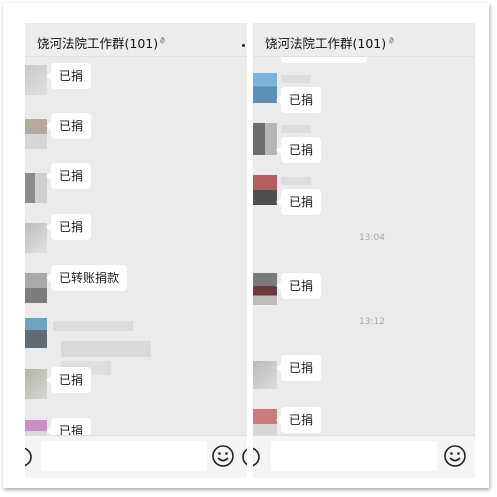  I want to click on cut-off-bubble, so click(324, 60).